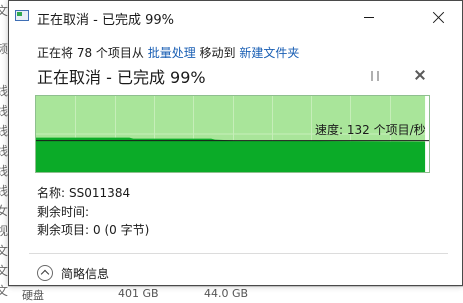 The image size is (463, 303). Describe the element at coordinates (85, 273) in the screenshot. I see `fewer-details-label: 简略信息` at that location.